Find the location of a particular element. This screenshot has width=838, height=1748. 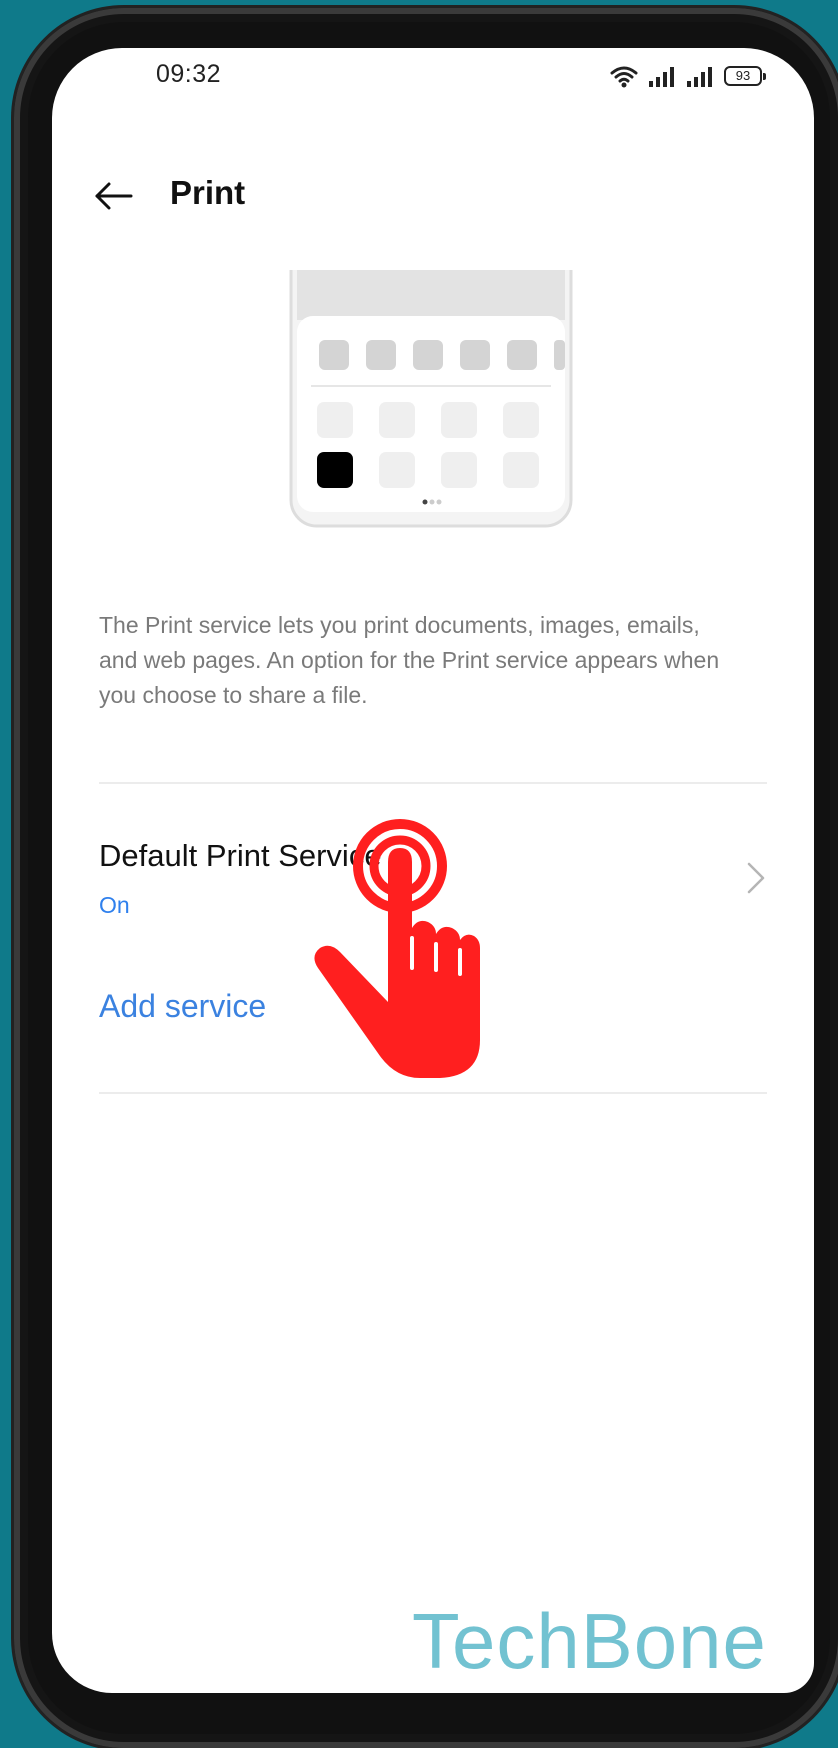

status-time: 09:32 is located at coordinates (189, 74).